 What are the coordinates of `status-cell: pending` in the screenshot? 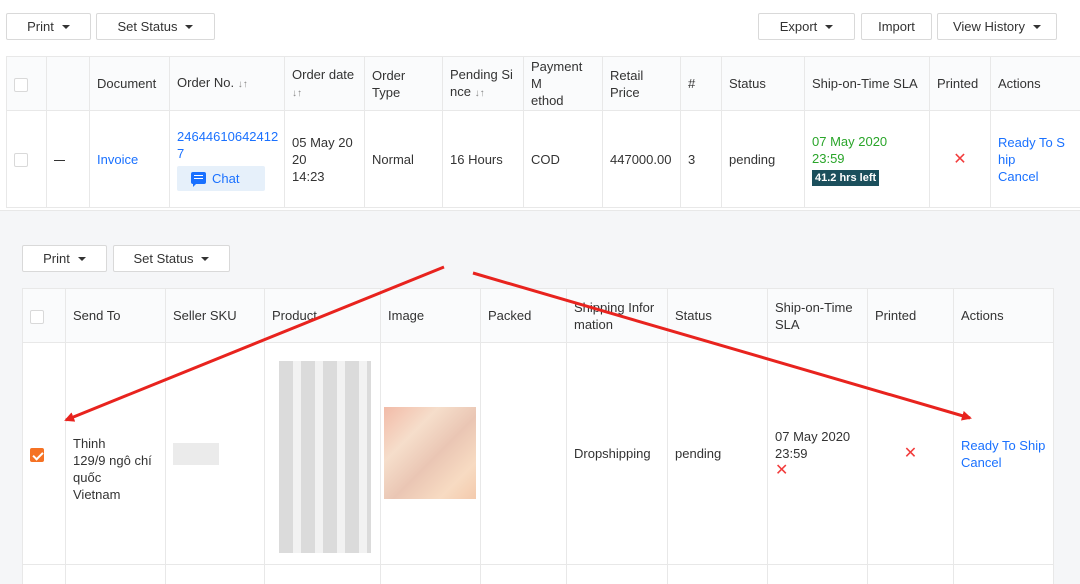 It's located at (763, 159).